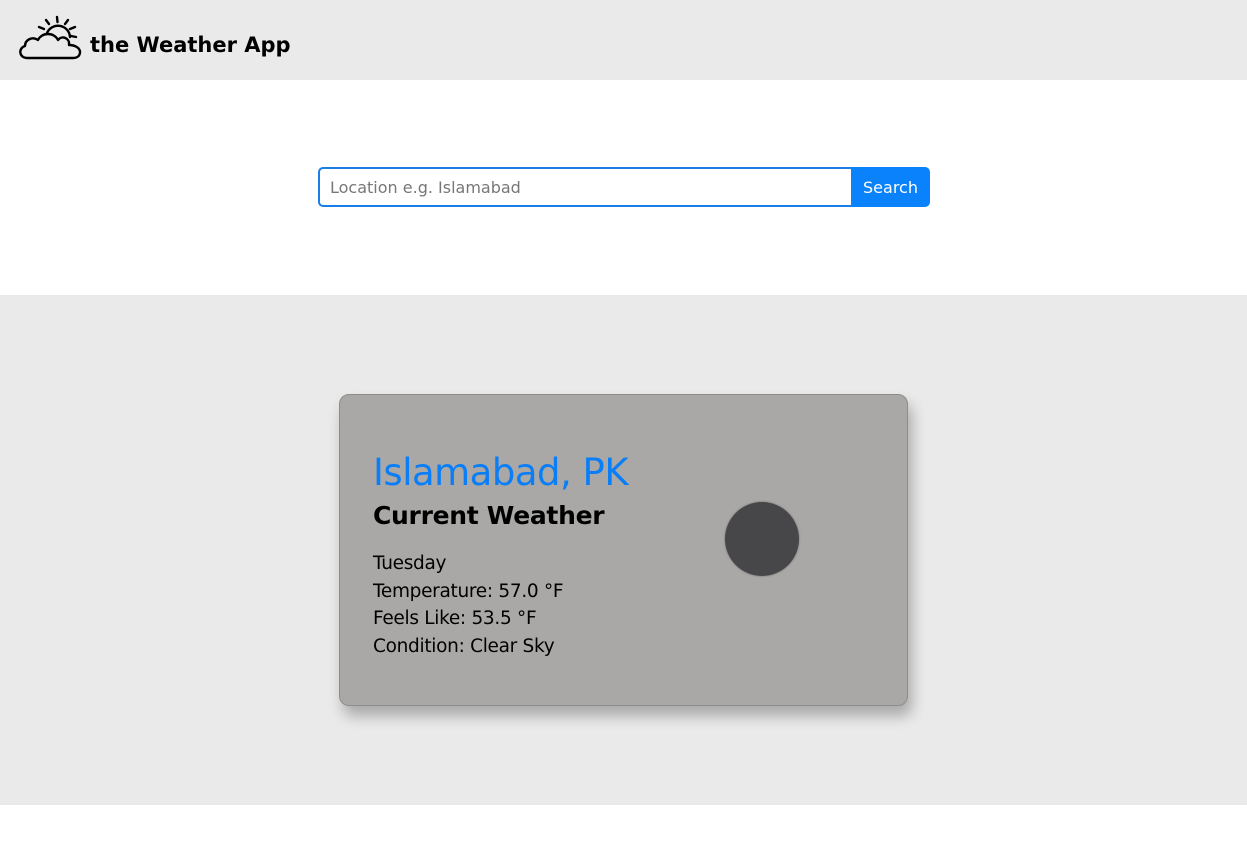 The width and height of the screenshot is (1247, 851). Describe the element at coordinates (623, 40) in the screenshot. I see `navbar: the Weather App` at that location.